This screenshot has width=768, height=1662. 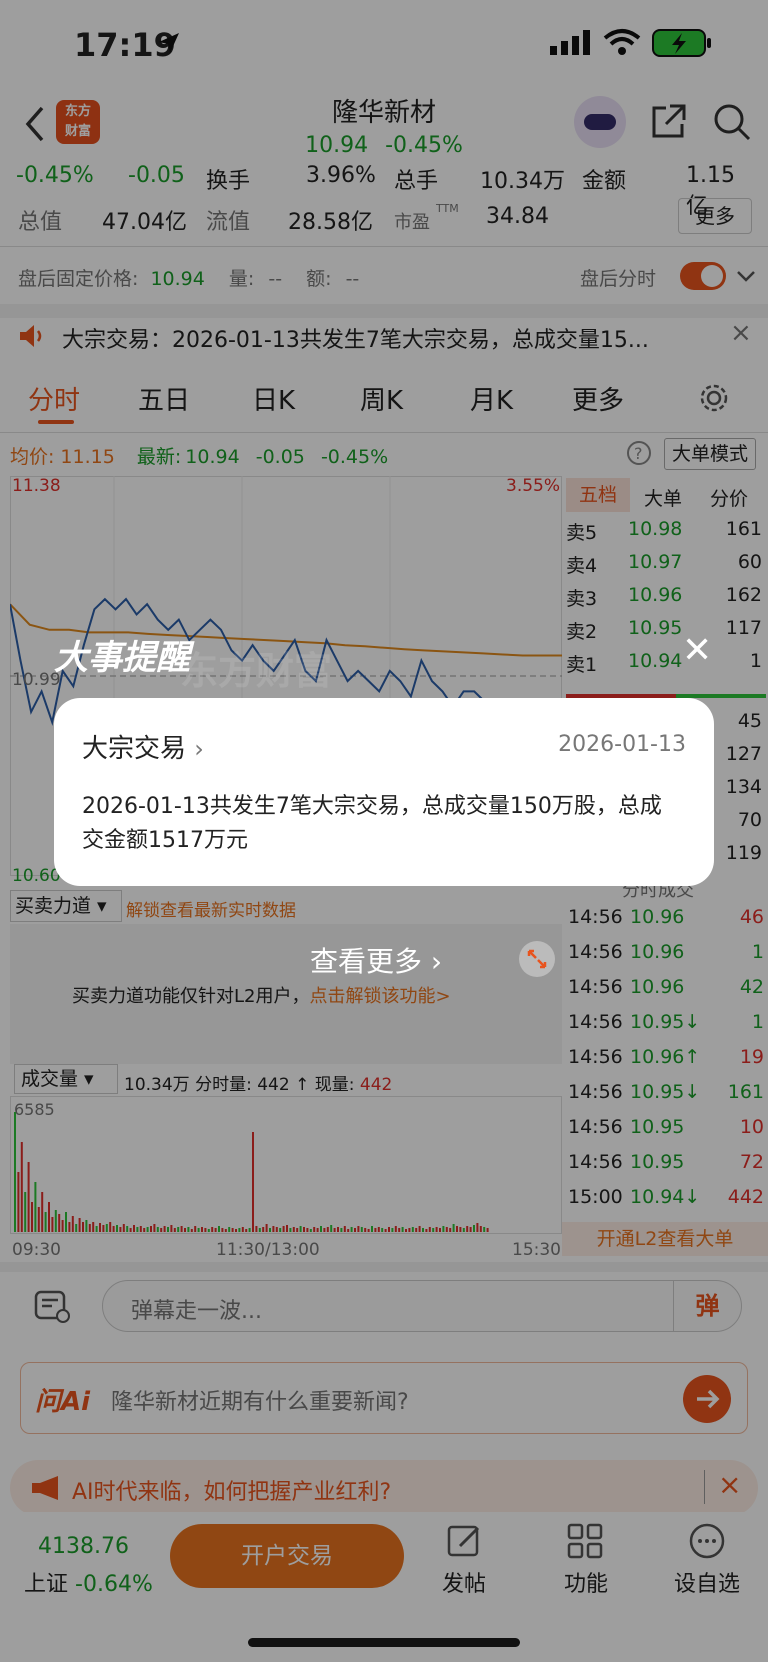 I want to click on see-more-button: 查看更多 ›, so click(x=376, y=960).